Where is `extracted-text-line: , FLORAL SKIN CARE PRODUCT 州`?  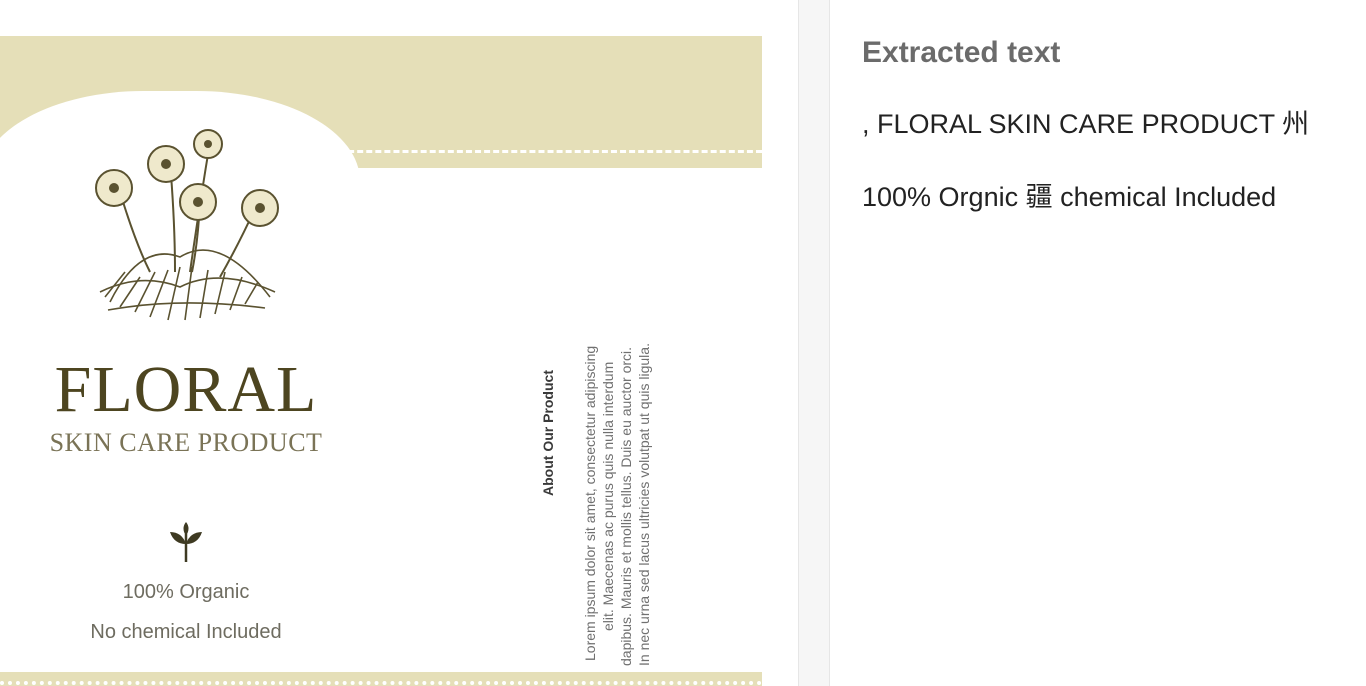
extracted-text-line: , FLORAL SKIN CARE PRODUCT 州 is located at coordinates (1085, 121).